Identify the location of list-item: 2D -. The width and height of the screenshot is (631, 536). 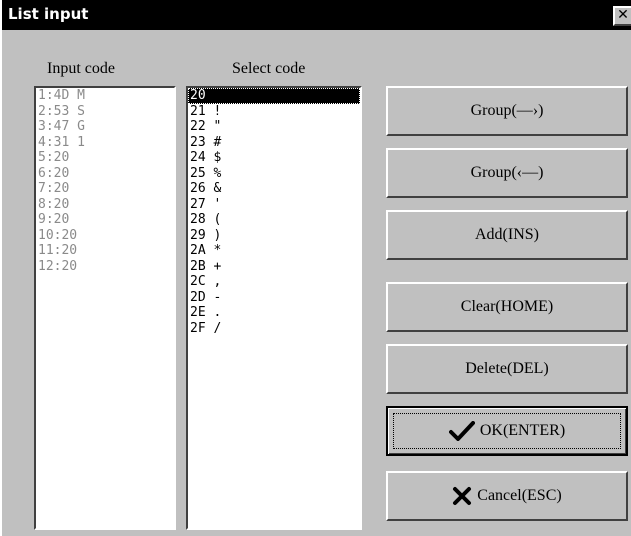
(274, 298).